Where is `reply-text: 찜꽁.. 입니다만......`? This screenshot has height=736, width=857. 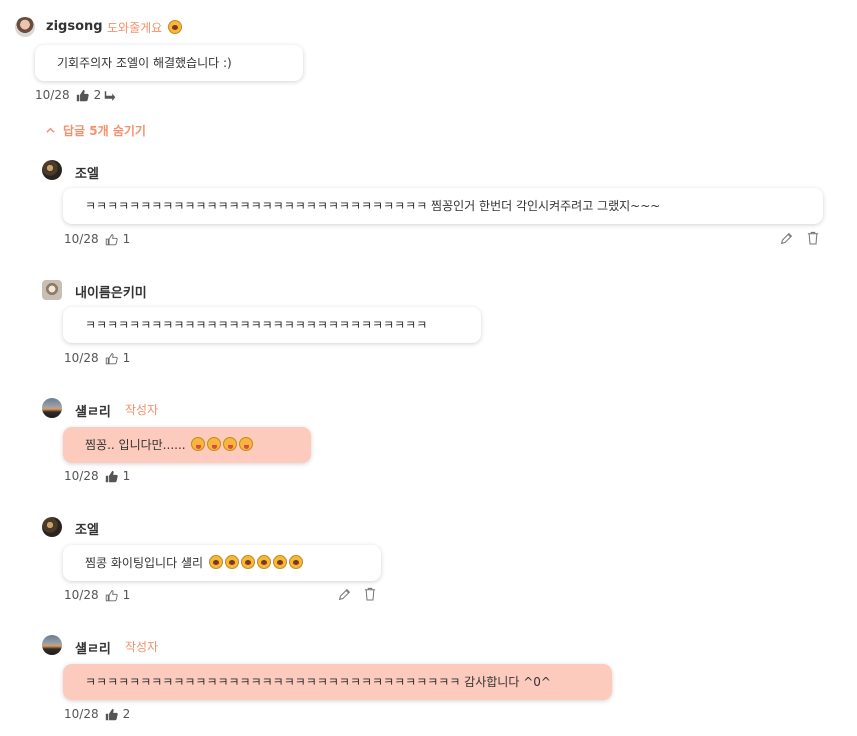 reply-text: 찜꽁.. 입니다만...... is located at coordinates (135, 445).